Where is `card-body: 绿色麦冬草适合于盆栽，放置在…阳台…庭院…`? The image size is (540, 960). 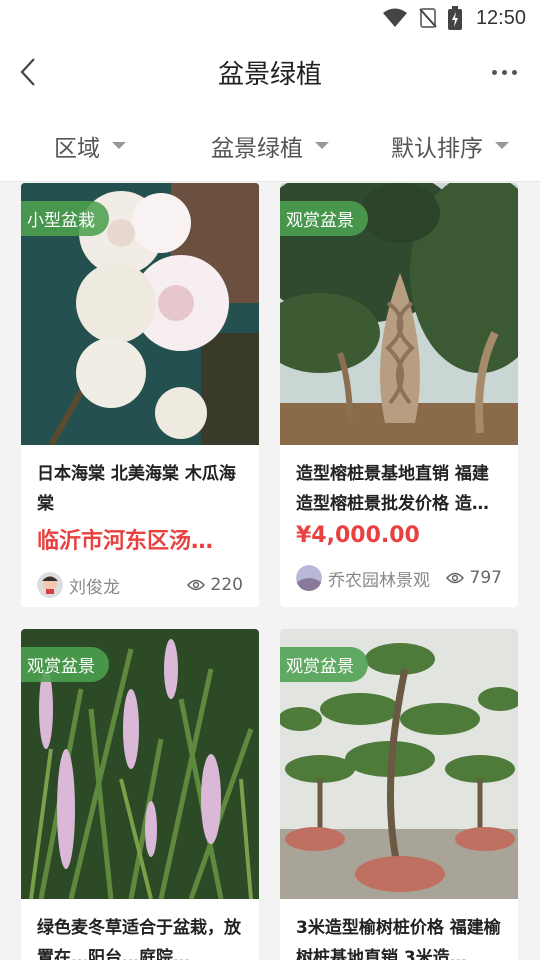
card-body: 绿色麦冬草适合于盆栽，放置在…阳台…庭院… is located at coordinates (140, 929).